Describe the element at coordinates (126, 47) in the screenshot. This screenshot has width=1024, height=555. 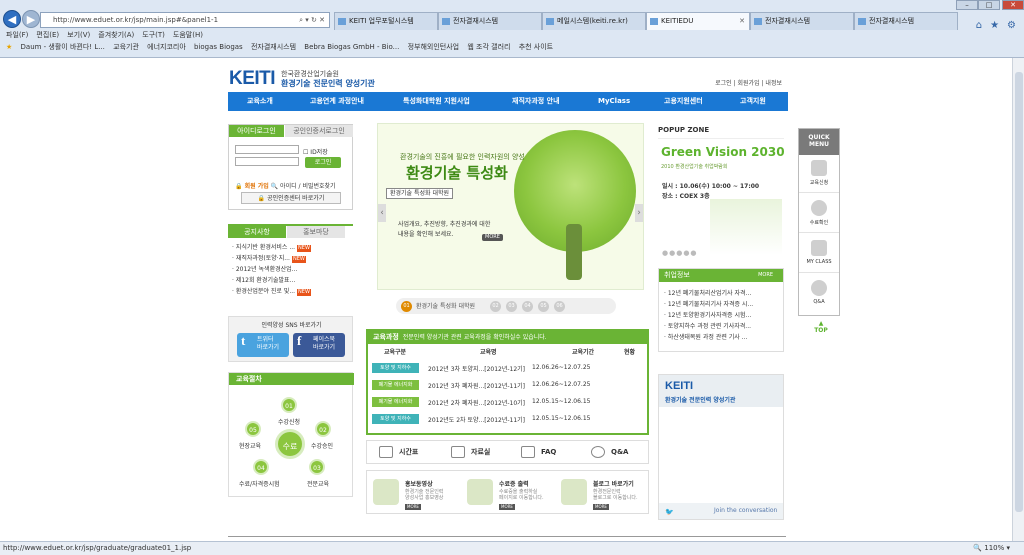
I see `favorite-link: 교육기관` at that location.